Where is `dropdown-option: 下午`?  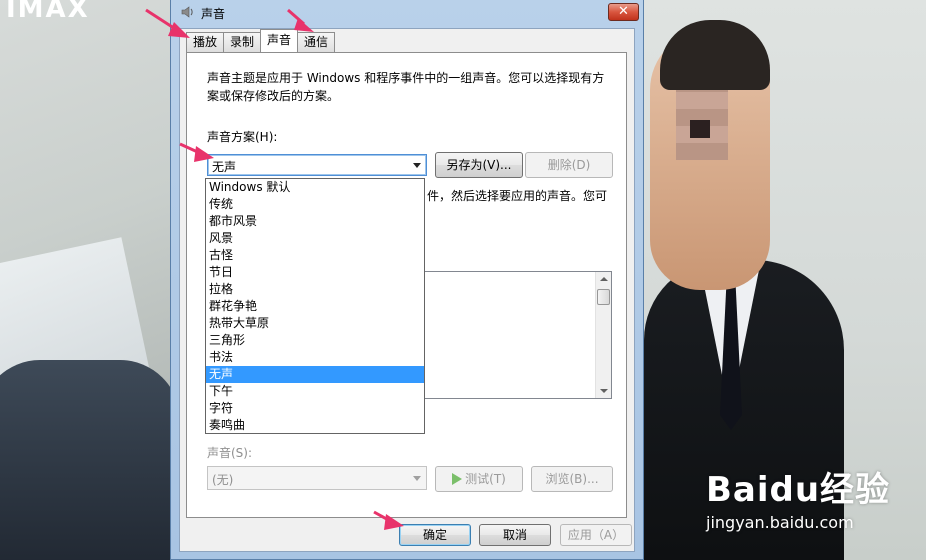
dropdown-option: 下午 is located at coordinates (315, 391).